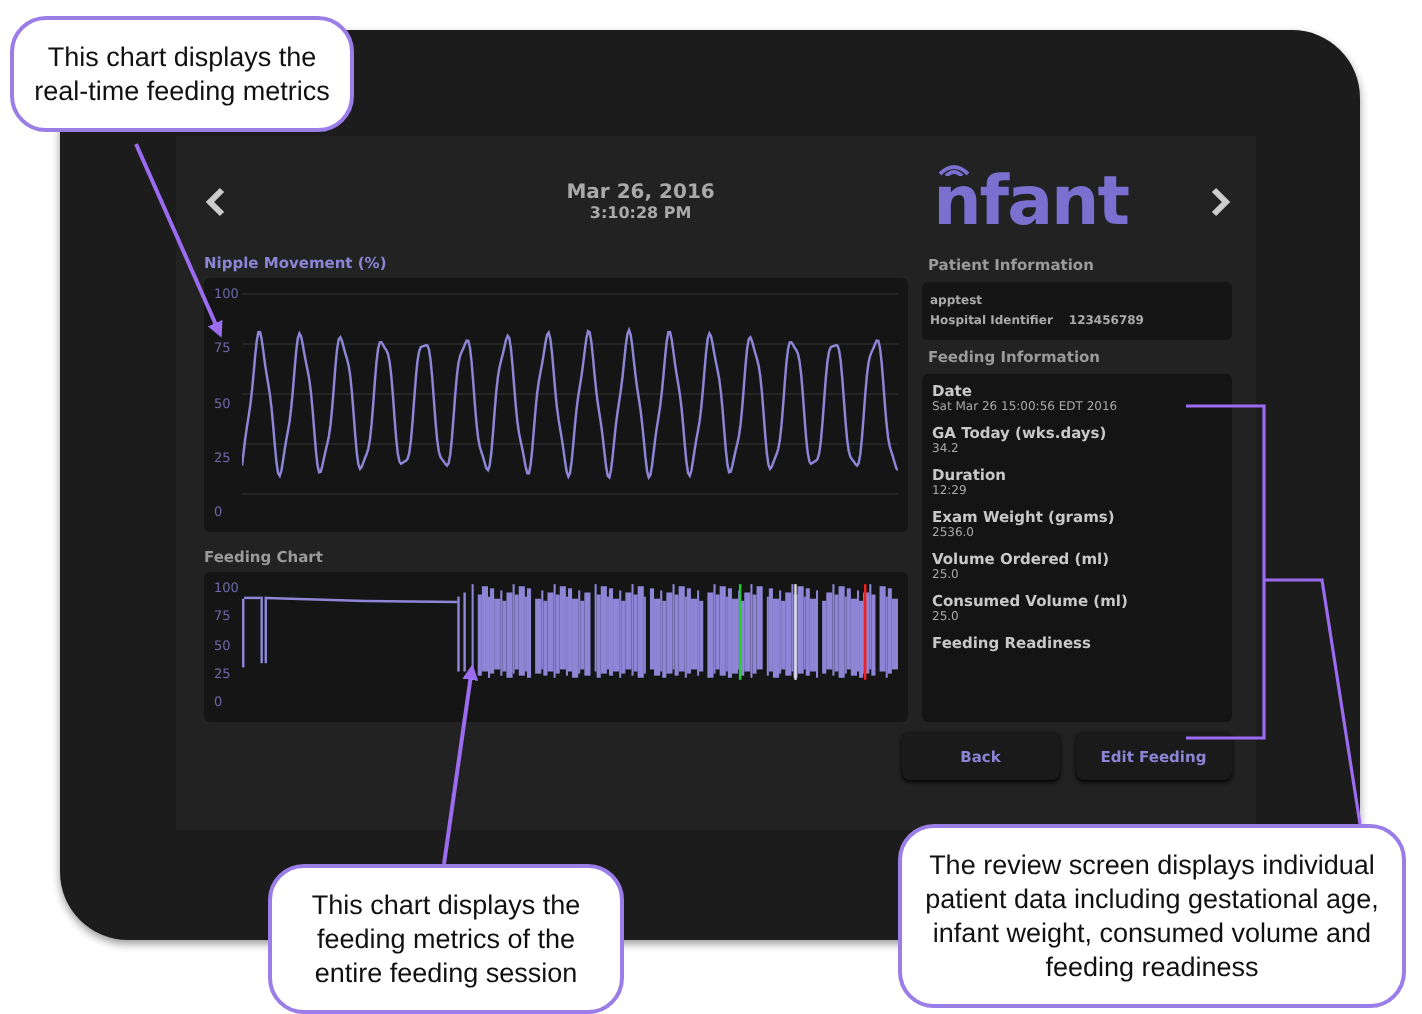 The image size is (1422, 1014). I want to click on callout-bubble: This chart displays the feeding metrics of the entire feeding session, so click(446, 939).